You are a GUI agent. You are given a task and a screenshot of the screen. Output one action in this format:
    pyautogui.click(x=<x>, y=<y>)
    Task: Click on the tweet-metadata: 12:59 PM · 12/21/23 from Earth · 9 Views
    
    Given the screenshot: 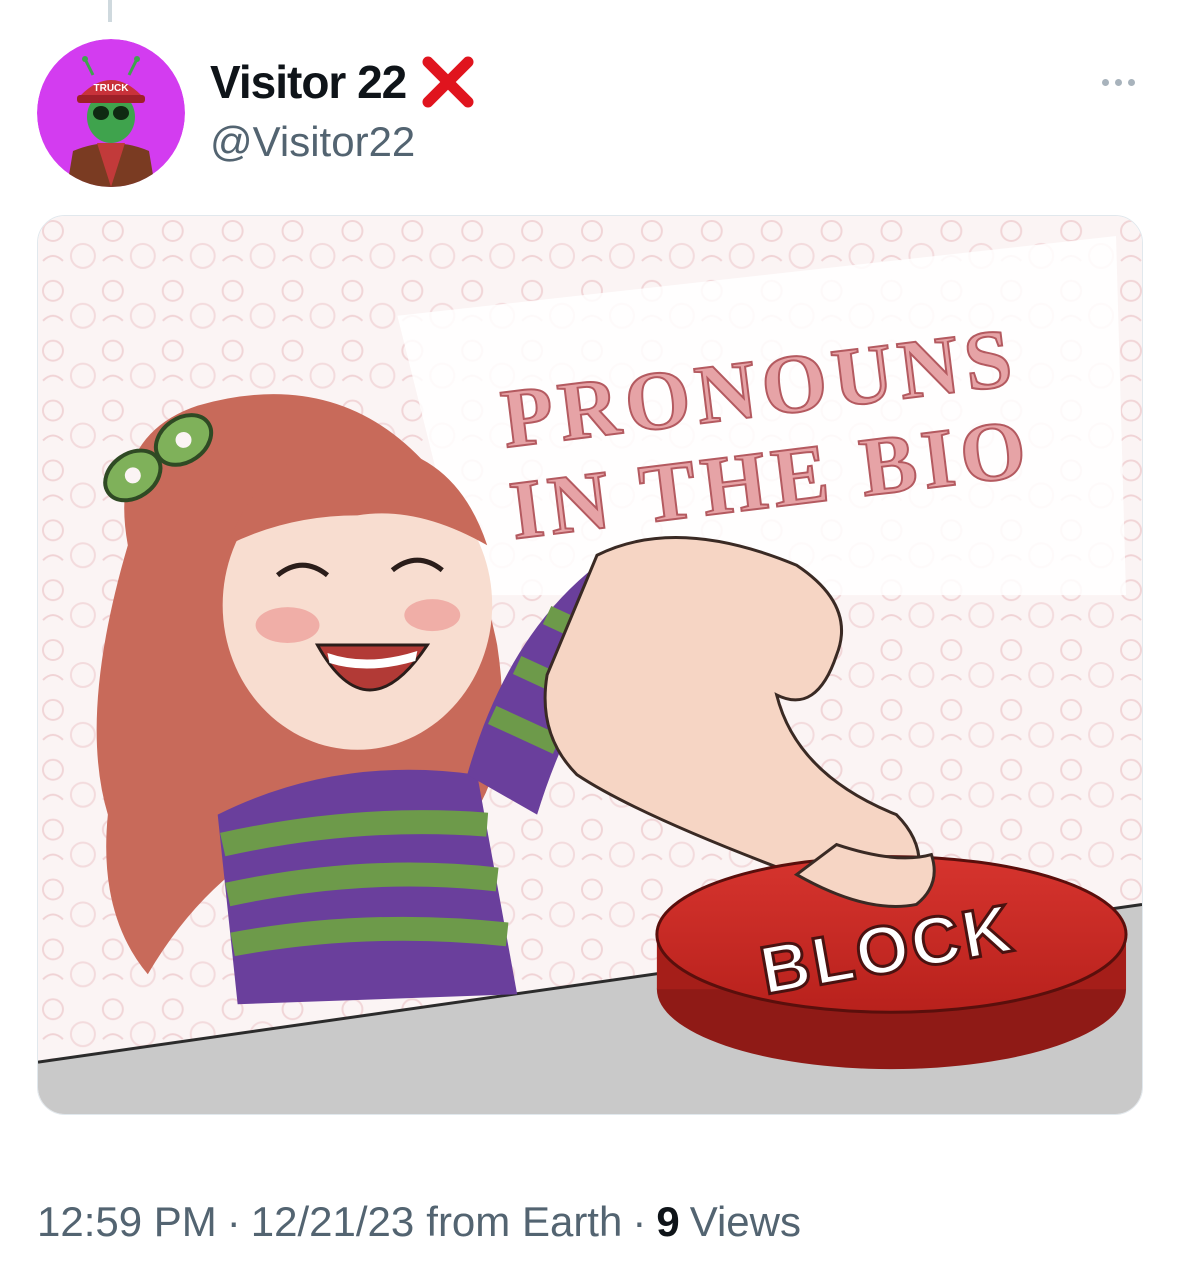 What is the action you would take?
    pyautogui.click(x=419, y=1222)
    